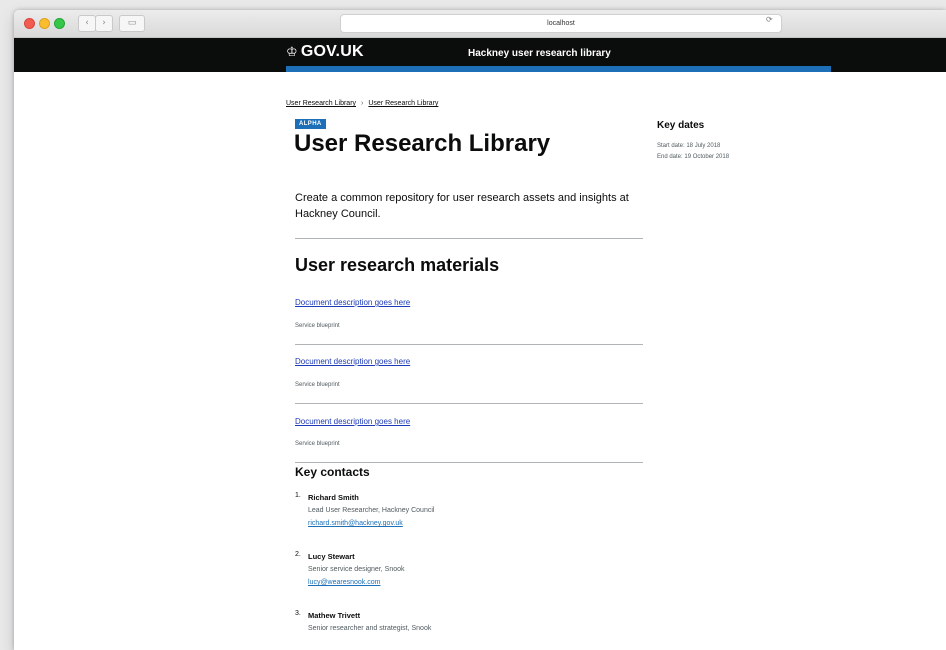  I want to click on address-bar: localhost, so click(561, 23).